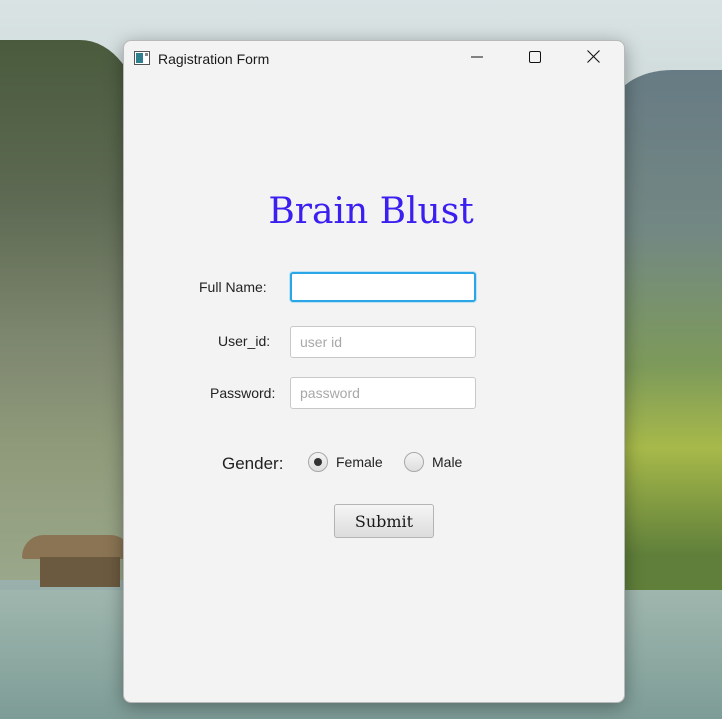  I want to click on user-id-label: User_id:, so click(244, 341).